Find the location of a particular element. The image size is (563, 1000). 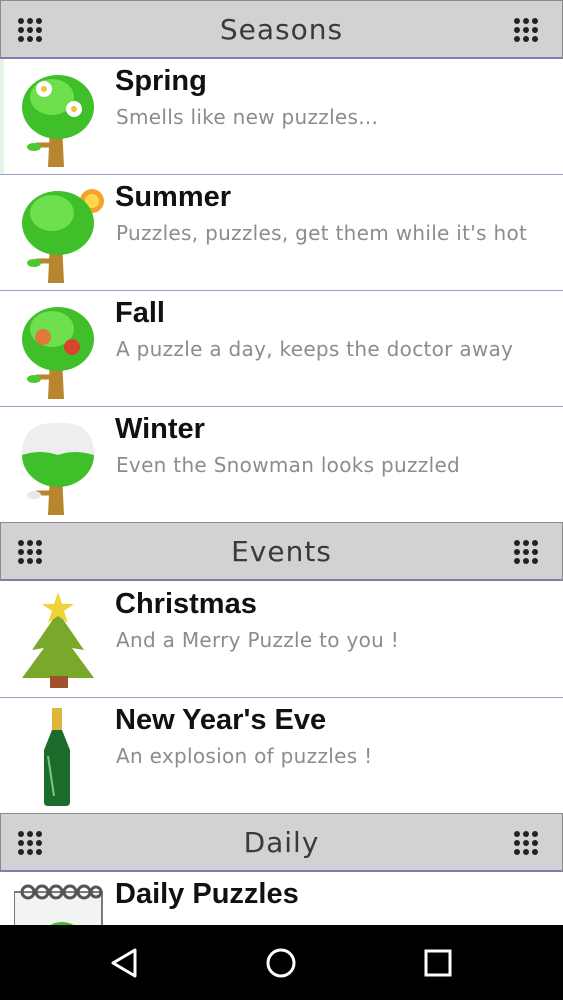

system-navigation-bar is located at coordinates (281, 962).